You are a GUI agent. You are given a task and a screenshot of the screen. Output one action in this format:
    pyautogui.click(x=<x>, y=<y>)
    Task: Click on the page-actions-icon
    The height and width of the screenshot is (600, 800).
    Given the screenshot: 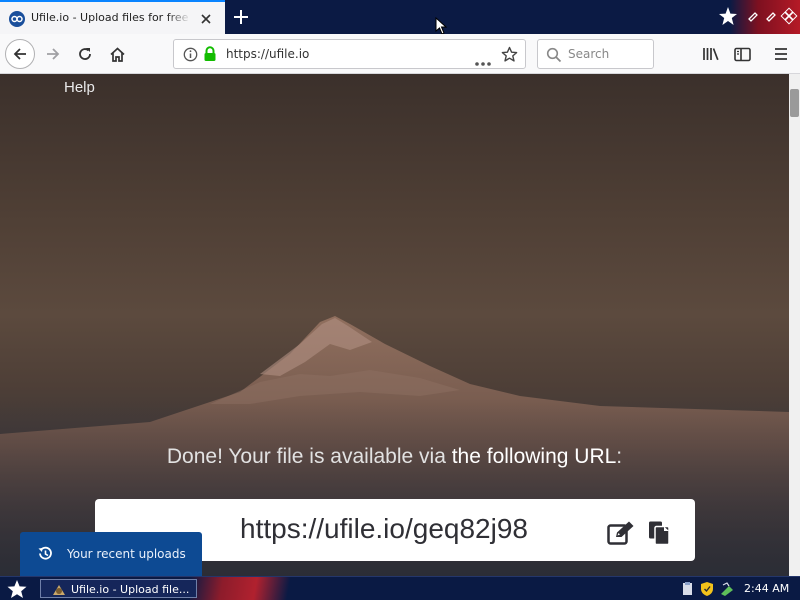 What is the action you would take?
    pyautogui.click(x=483, y=61)
    